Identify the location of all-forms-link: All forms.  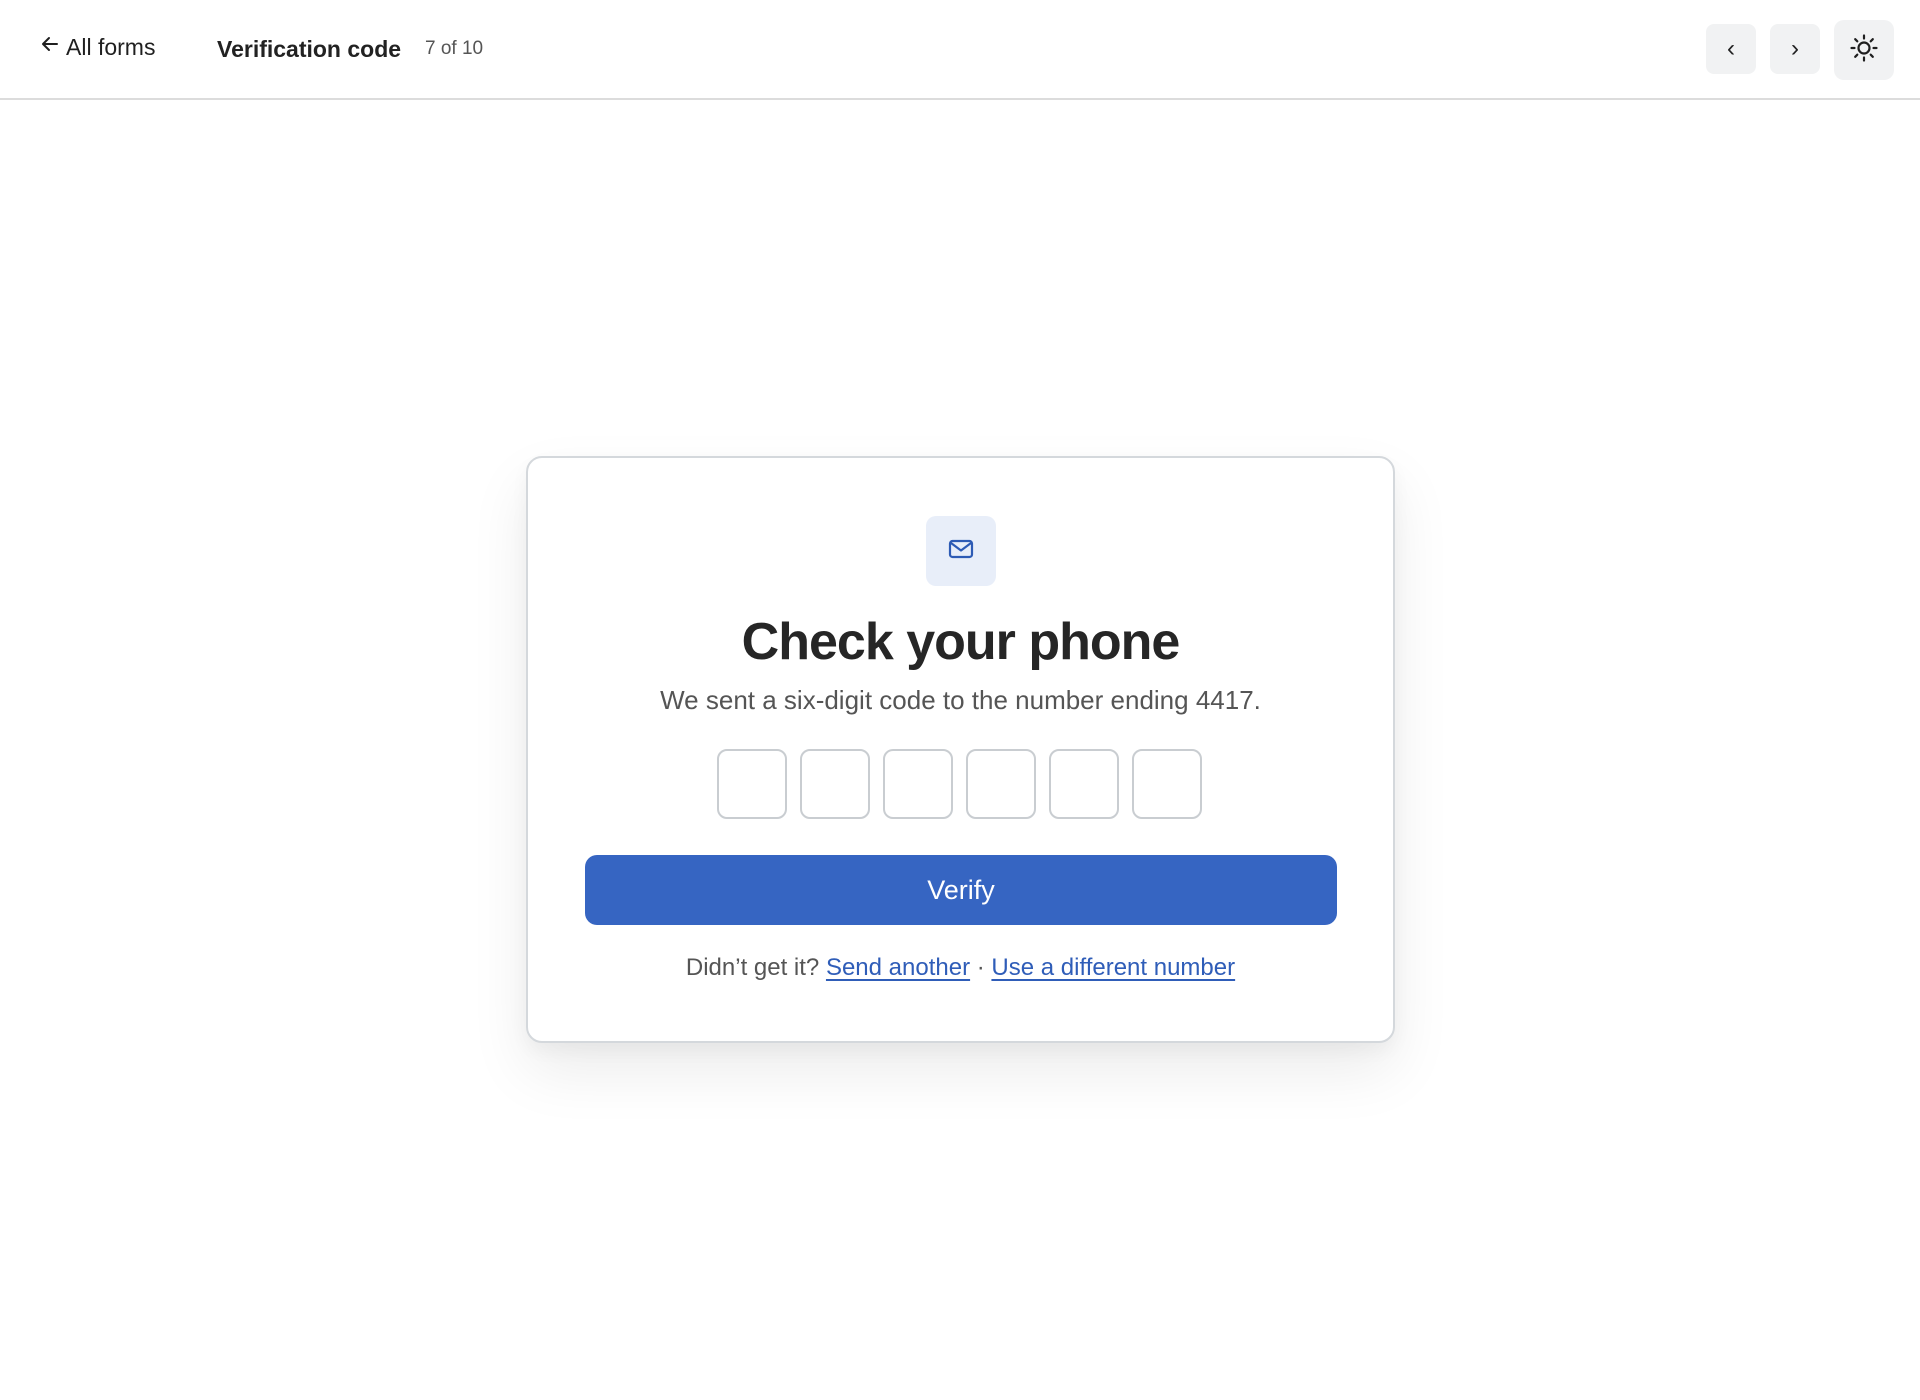
(97, 47).